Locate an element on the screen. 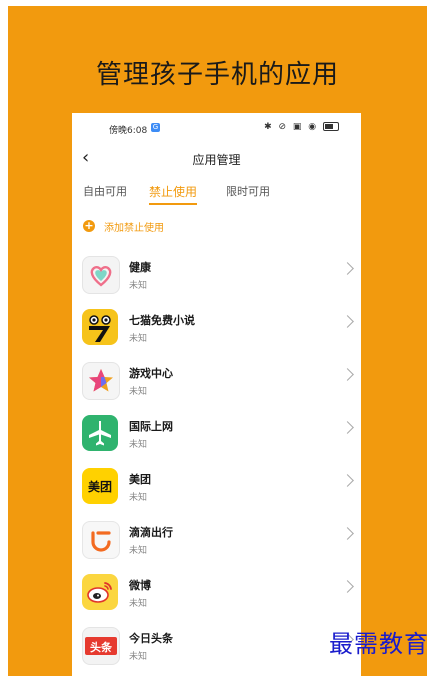  app-name: 七猫免费小说 is located at coordinates (162, 320).